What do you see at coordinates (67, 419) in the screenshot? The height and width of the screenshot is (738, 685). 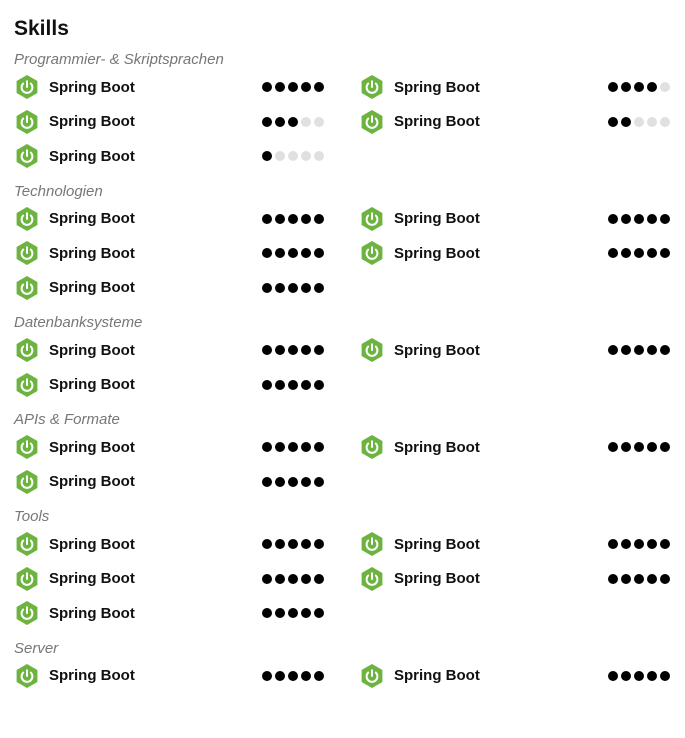 I see `section-title: APIs & Formate` at bounding box center [67, 419].